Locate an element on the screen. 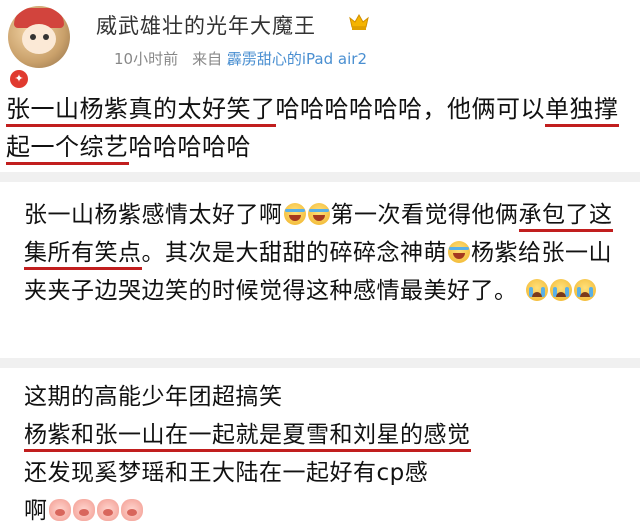  username: 威武雄壮的光年大魔王 is located at coordinates (206, 25).